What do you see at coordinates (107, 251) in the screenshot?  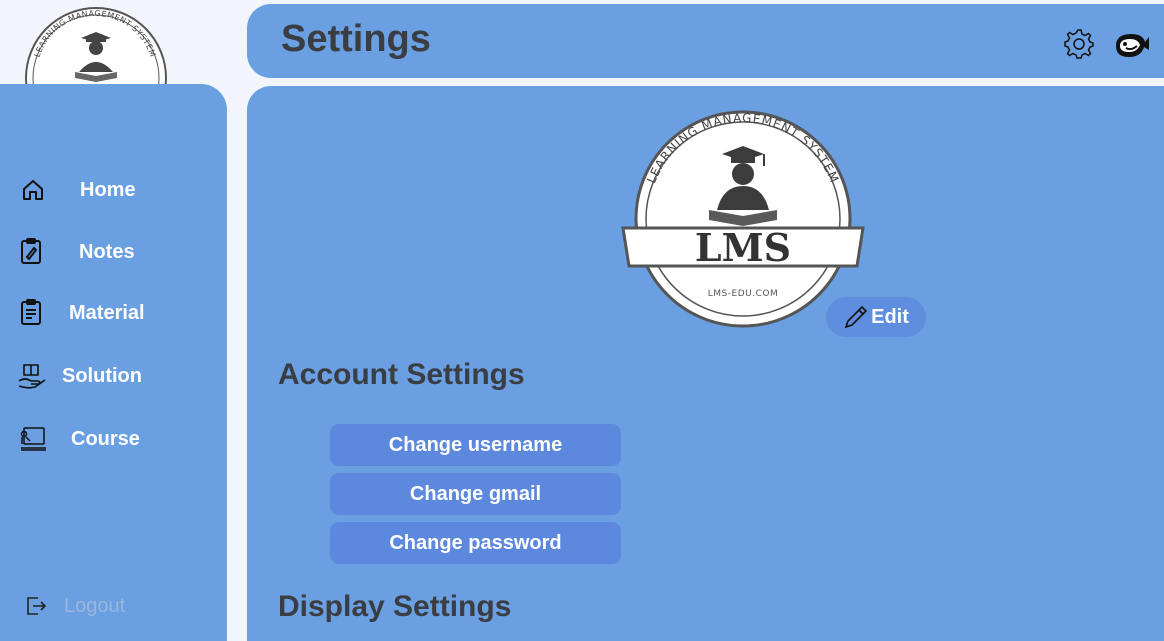 I see `sidebar-item-label: Notes` at bounding box center [107, 251].